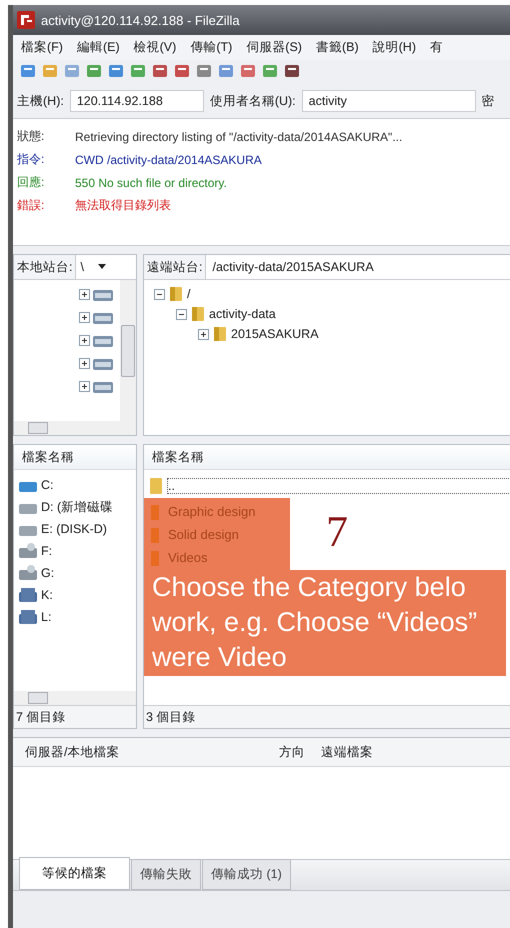 The width and height of the screenshot is (510, 928). I want to click on file-name: G:, so click(47, 573).